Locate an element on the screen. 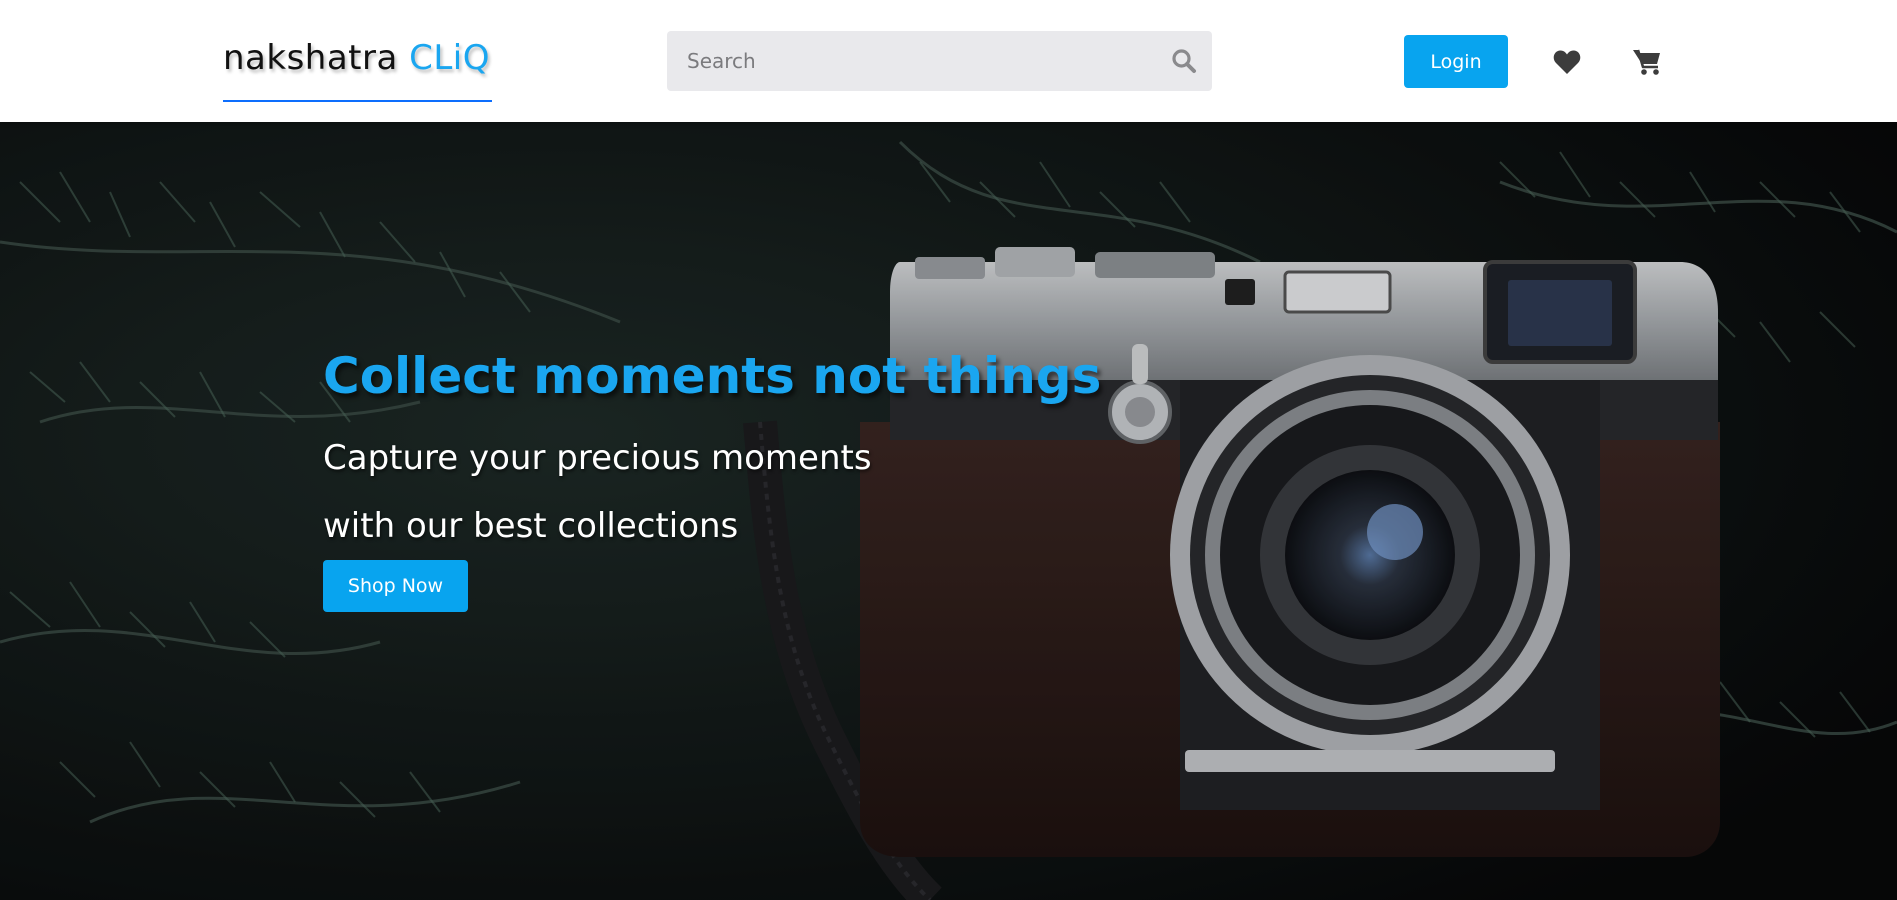  logo-main: nakshatra is located at coordinates (316, 58).